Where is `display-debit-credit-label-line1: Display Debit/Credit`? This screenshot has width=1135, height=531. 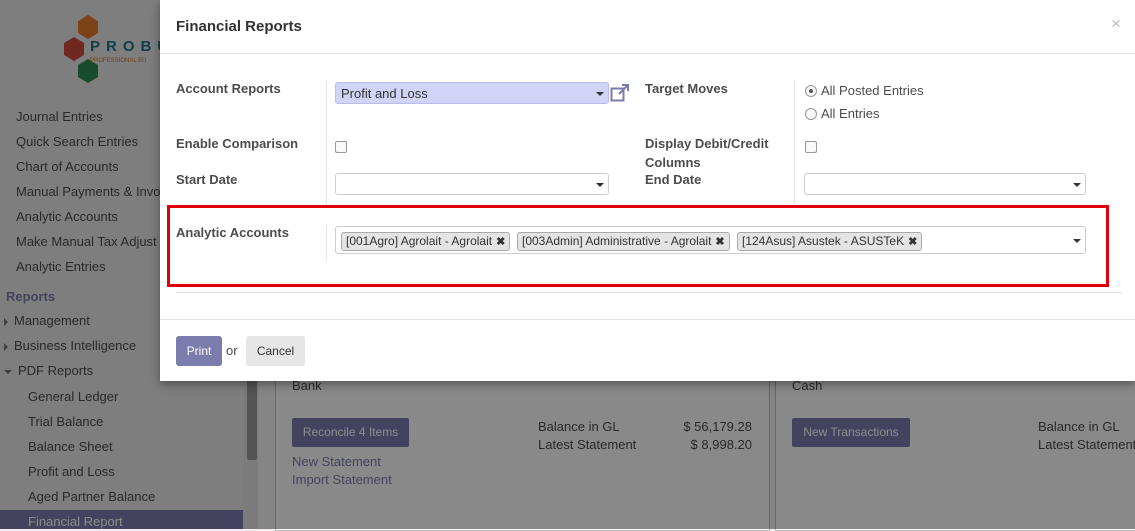 display-debit-credit-label-line1: Display Debit/Credit is located at coordinates (707, 143).